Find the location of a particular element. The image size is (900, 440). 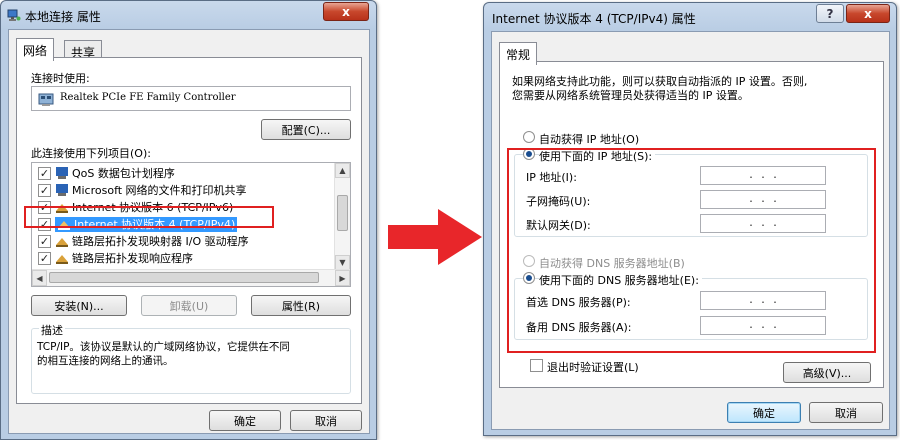

scroll-down-arrow-icon: ▼ is located at coordinates (342, 262).